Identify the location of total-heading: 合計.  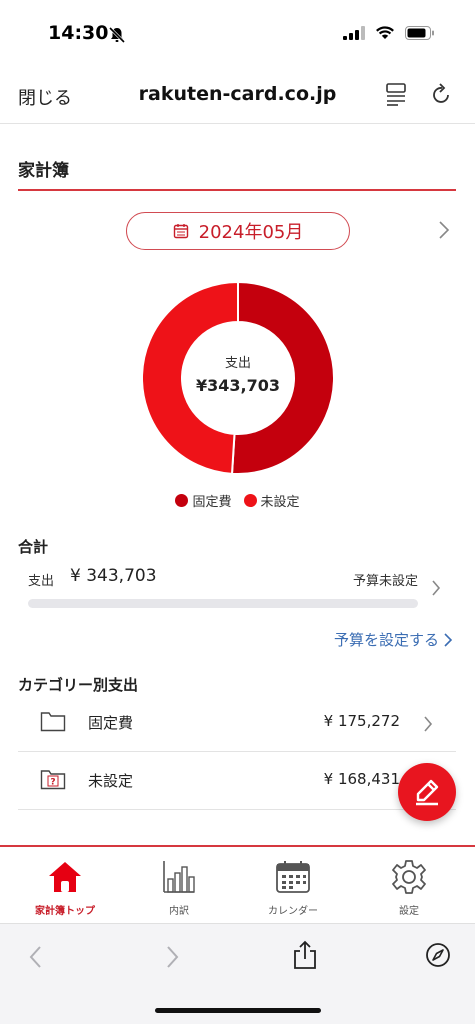
(33, 547).